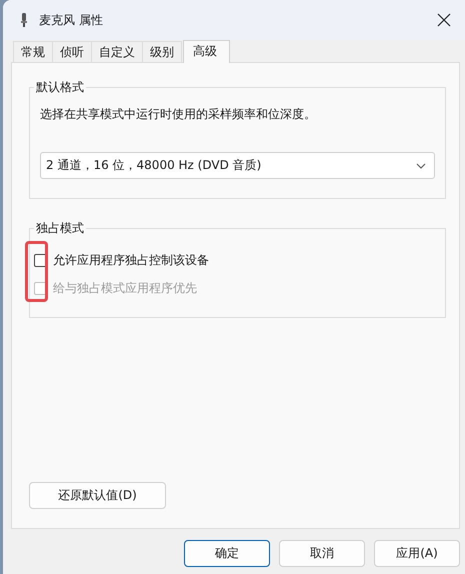  I want to click on tab: 高级, so click(206, 51).